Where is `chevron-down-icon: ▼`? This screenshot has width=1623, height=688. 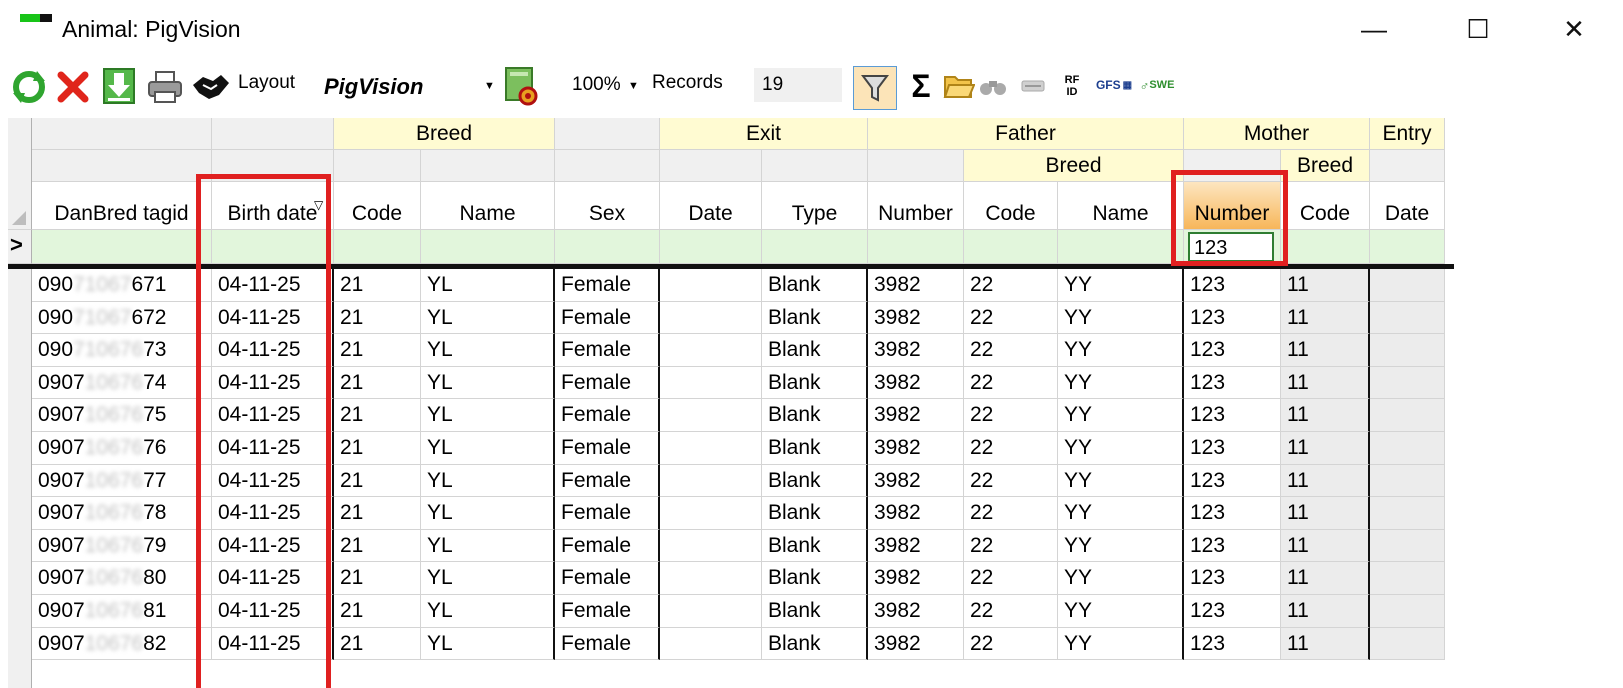 chevron-down-icon: ▼ is located at coordinates (489, 86).